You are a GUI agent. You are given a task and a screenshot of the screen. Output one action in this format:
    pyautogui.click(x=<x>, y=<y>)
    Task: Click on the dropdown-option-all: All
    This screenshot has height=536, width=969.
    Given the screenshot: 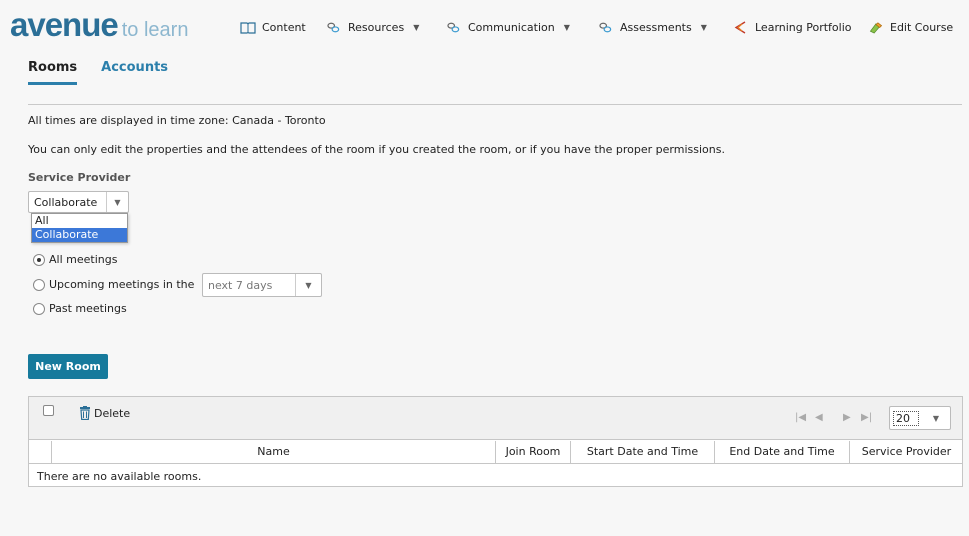 What is the action you would take?
    pyautogui.click(x=79, y=221)
    